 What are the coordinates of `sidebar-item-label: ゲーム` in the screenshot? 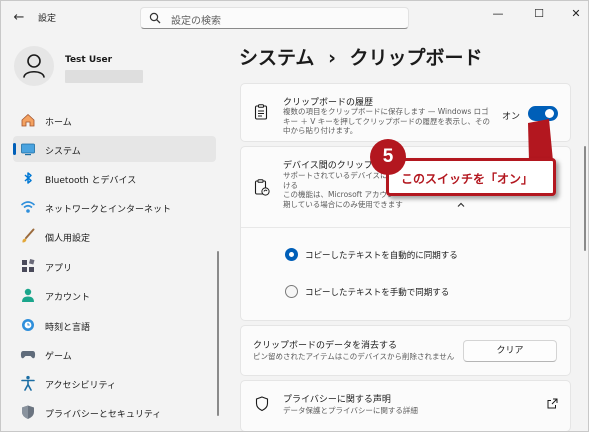 It's located at (58, 357).